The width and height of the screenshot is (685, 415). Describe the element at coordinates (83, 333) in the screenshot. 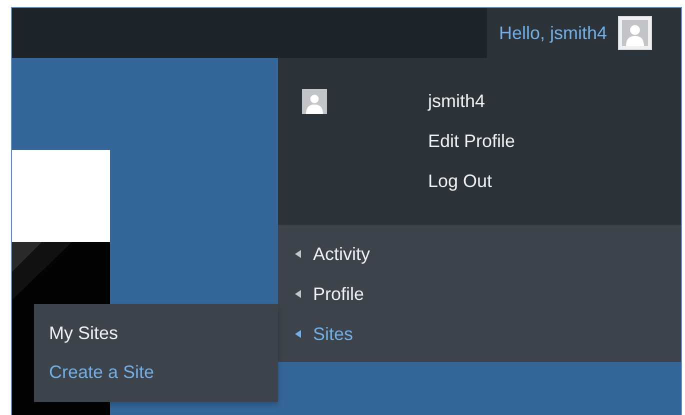

I see `submenu-item: My Sites` at that location.